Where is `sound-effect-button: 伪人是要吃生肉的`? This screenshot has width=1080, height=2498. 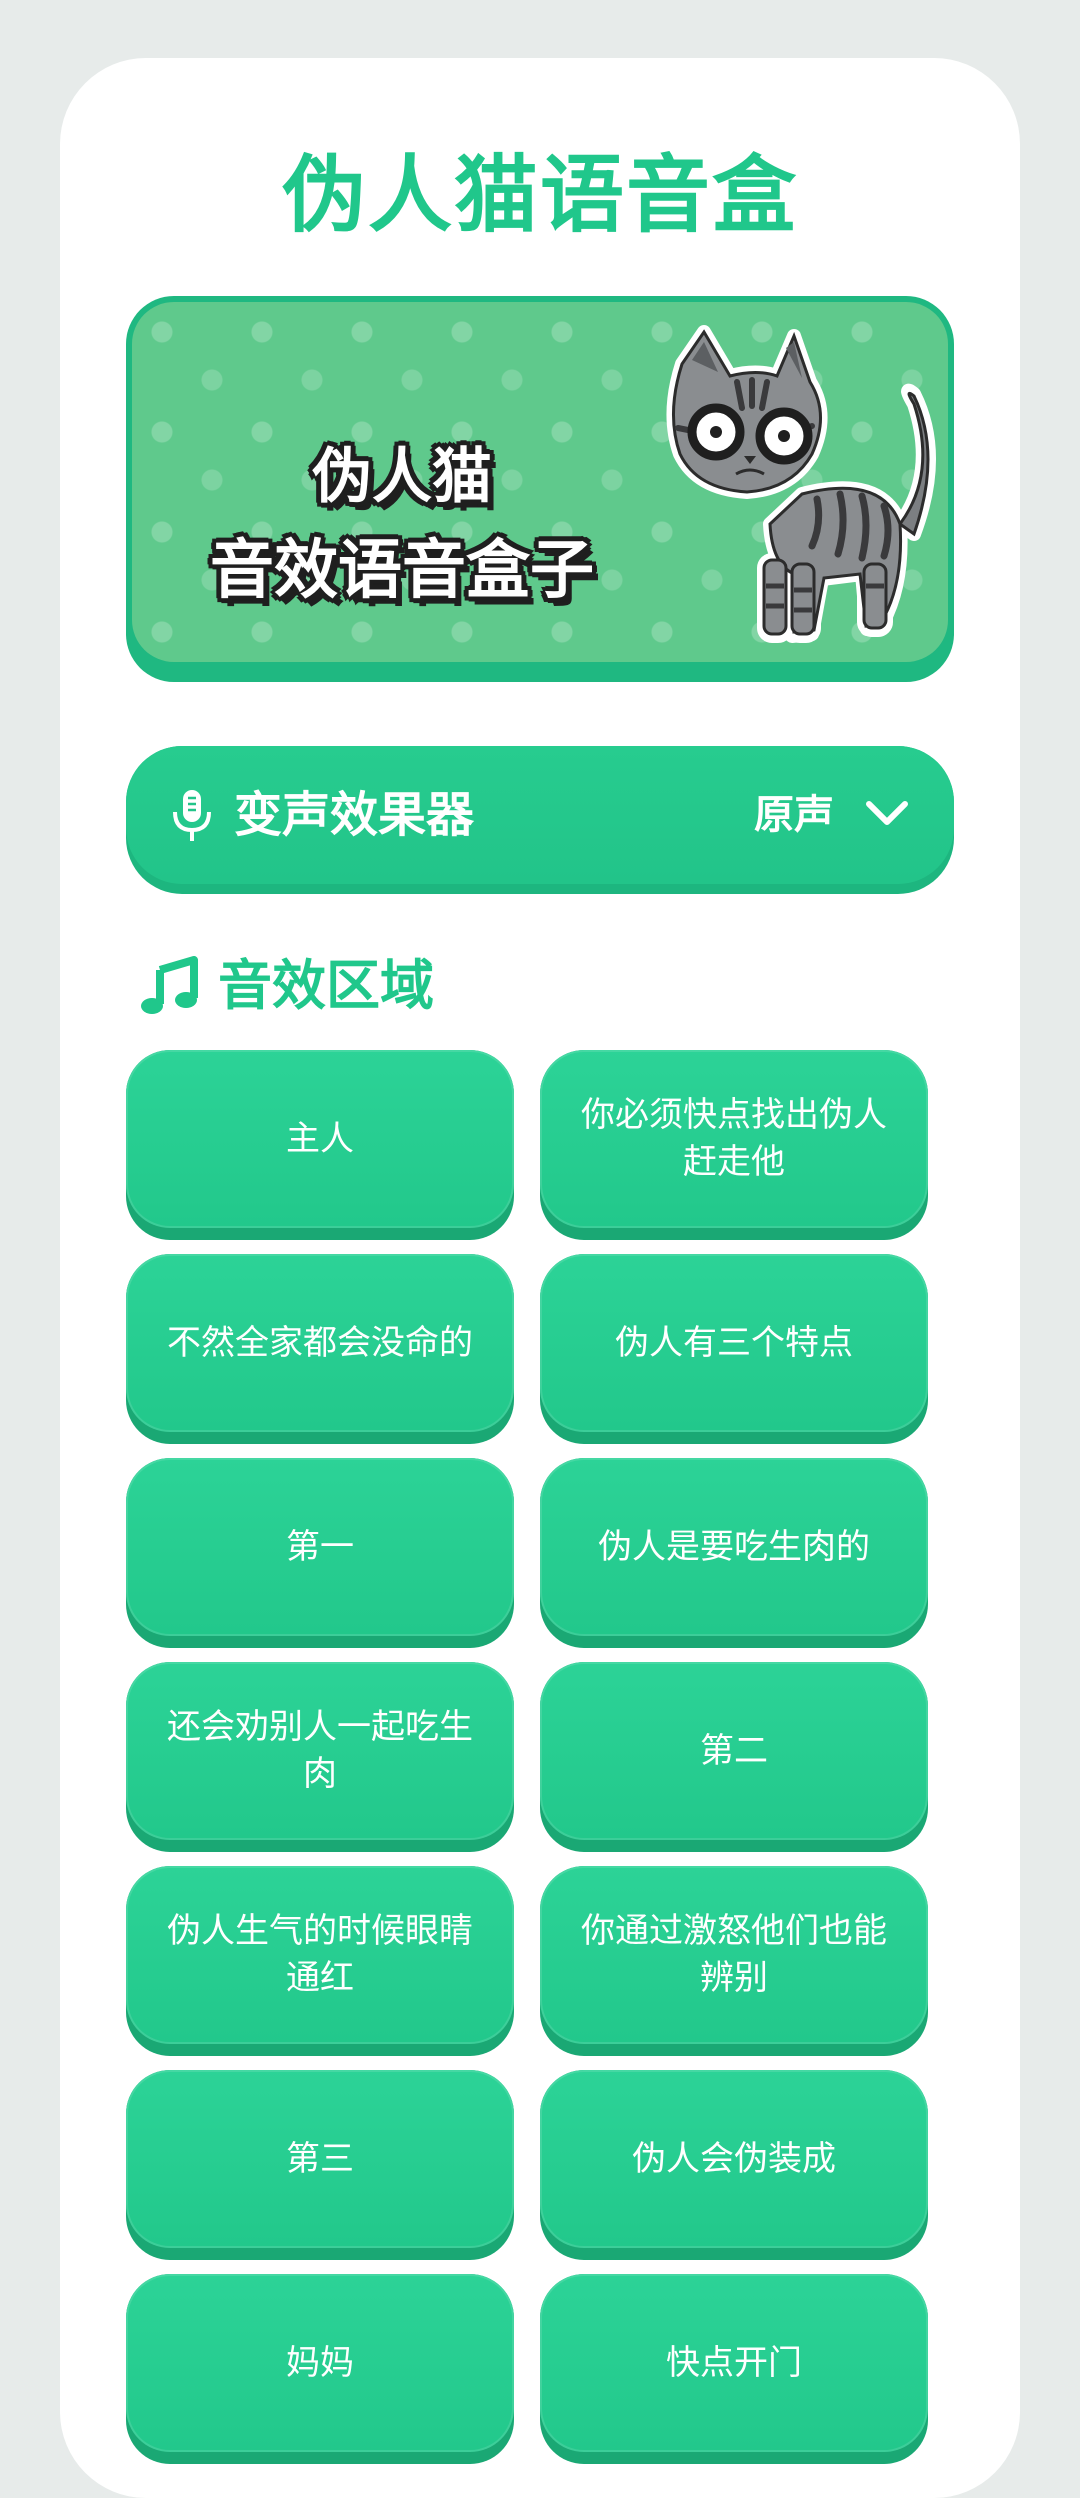 sound-effect-button: 伪人是要吃生肉的 is located at coordinates (734, 1553).